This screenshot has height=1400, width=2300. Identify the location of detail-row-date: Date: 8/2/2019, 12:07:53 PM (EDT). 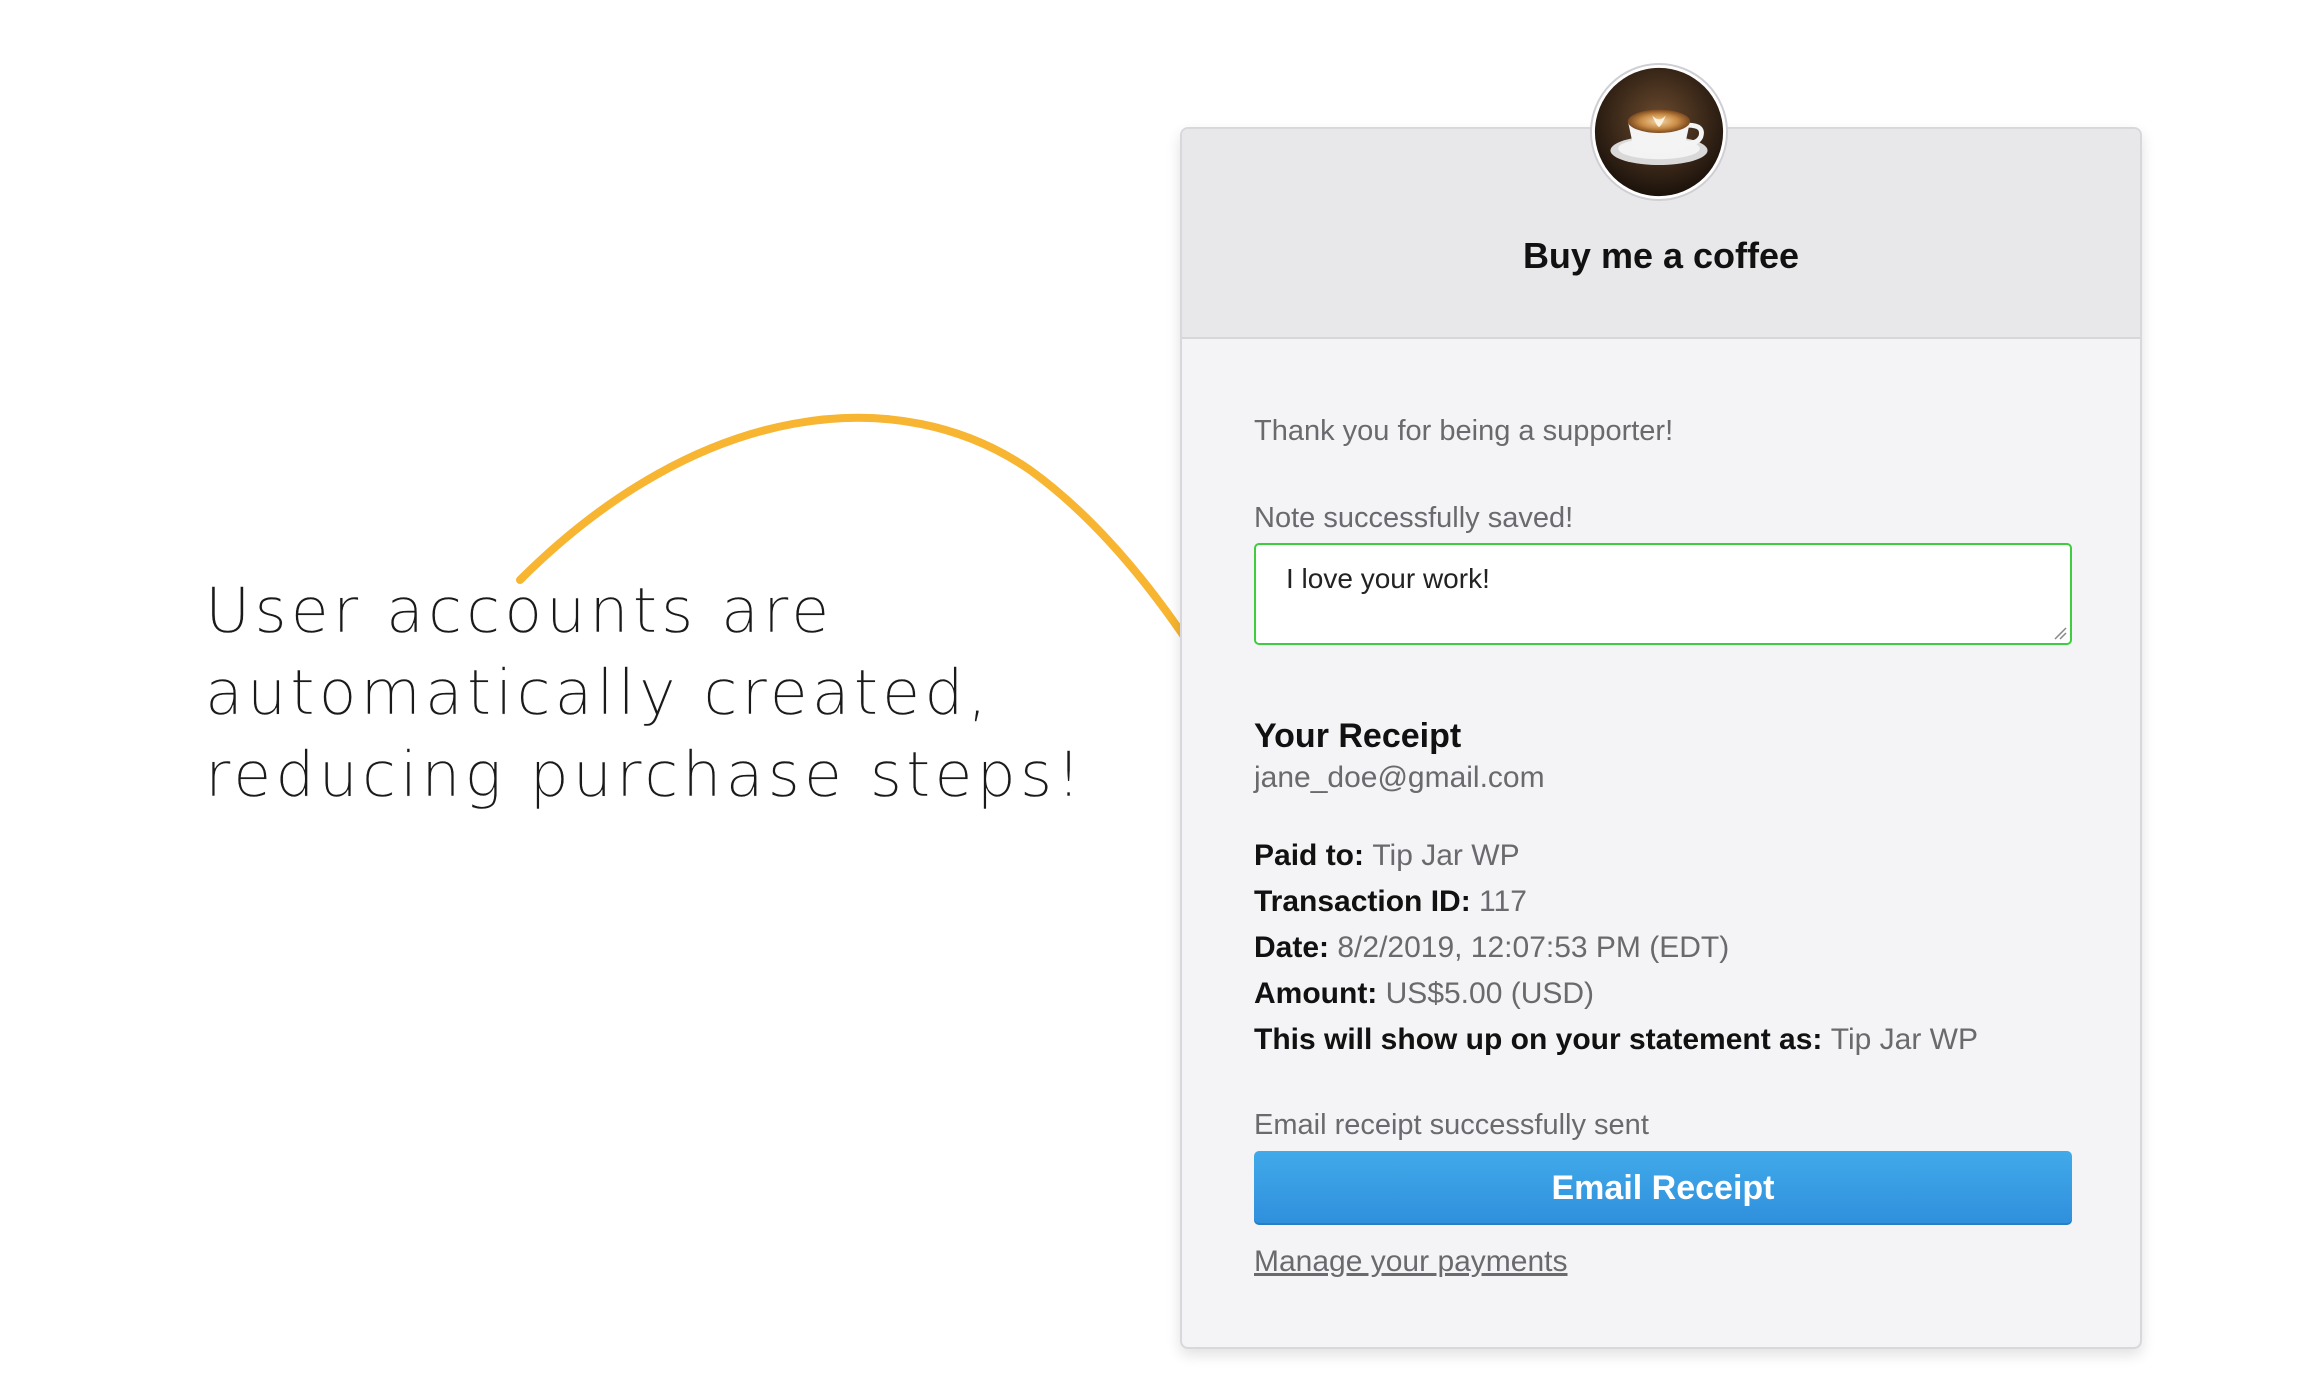
(1491, 948).